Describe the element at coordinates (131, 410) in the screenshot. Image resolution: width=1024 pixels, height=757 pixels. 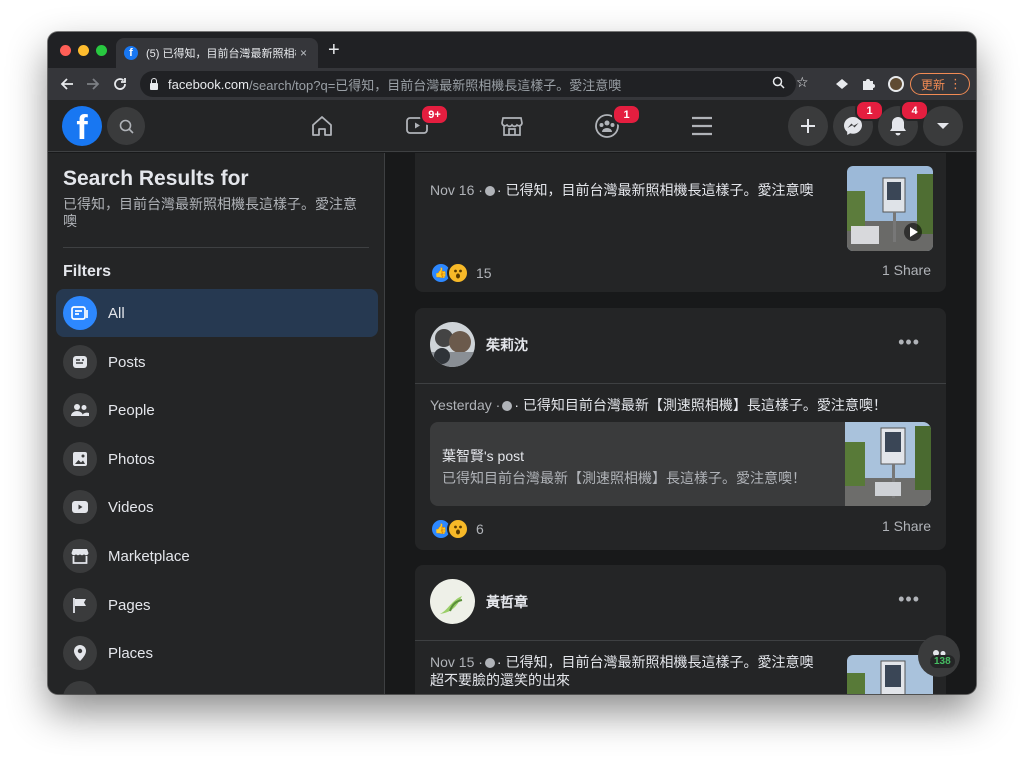
I see `filter-label: People` at that location.